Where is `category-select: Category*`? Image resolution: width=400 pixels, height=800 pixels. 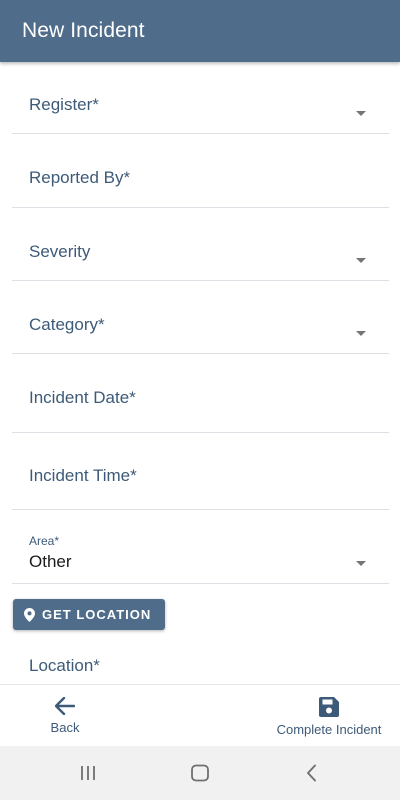
category-select: Category* is located at coordinates (200, 317).